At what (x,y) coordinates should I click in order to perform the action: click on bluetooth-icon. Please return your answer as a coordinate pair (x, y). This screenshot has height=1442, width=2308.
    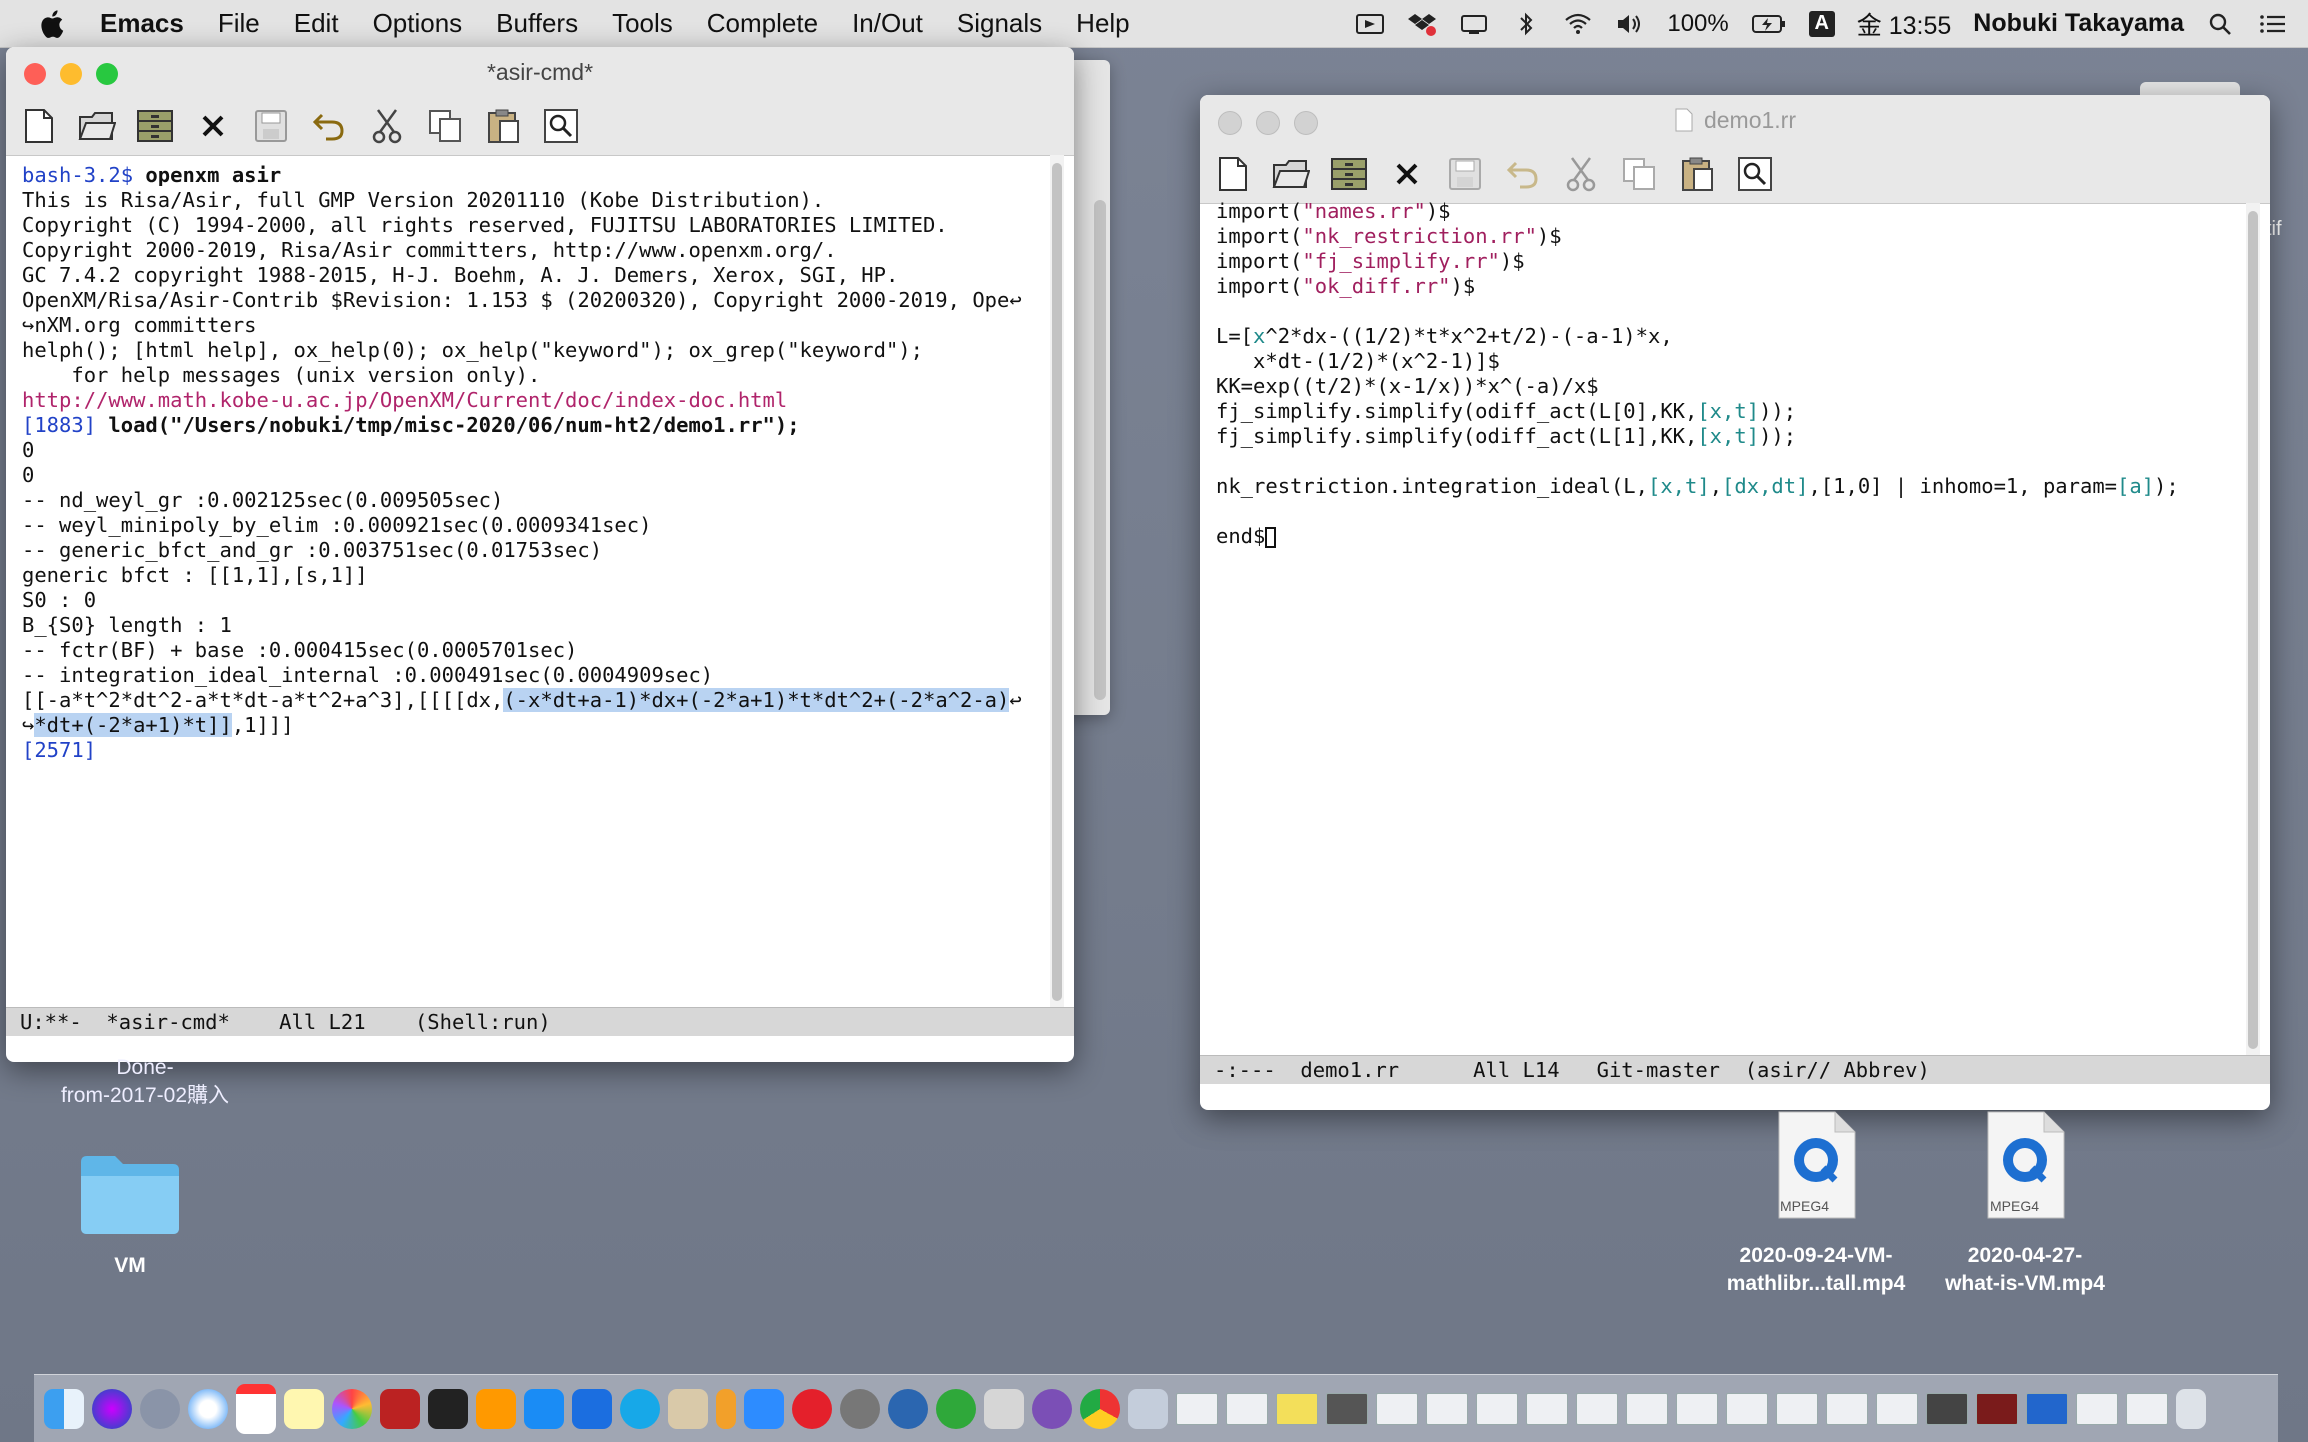
    Looking at the image, I should click on (1526, 24).